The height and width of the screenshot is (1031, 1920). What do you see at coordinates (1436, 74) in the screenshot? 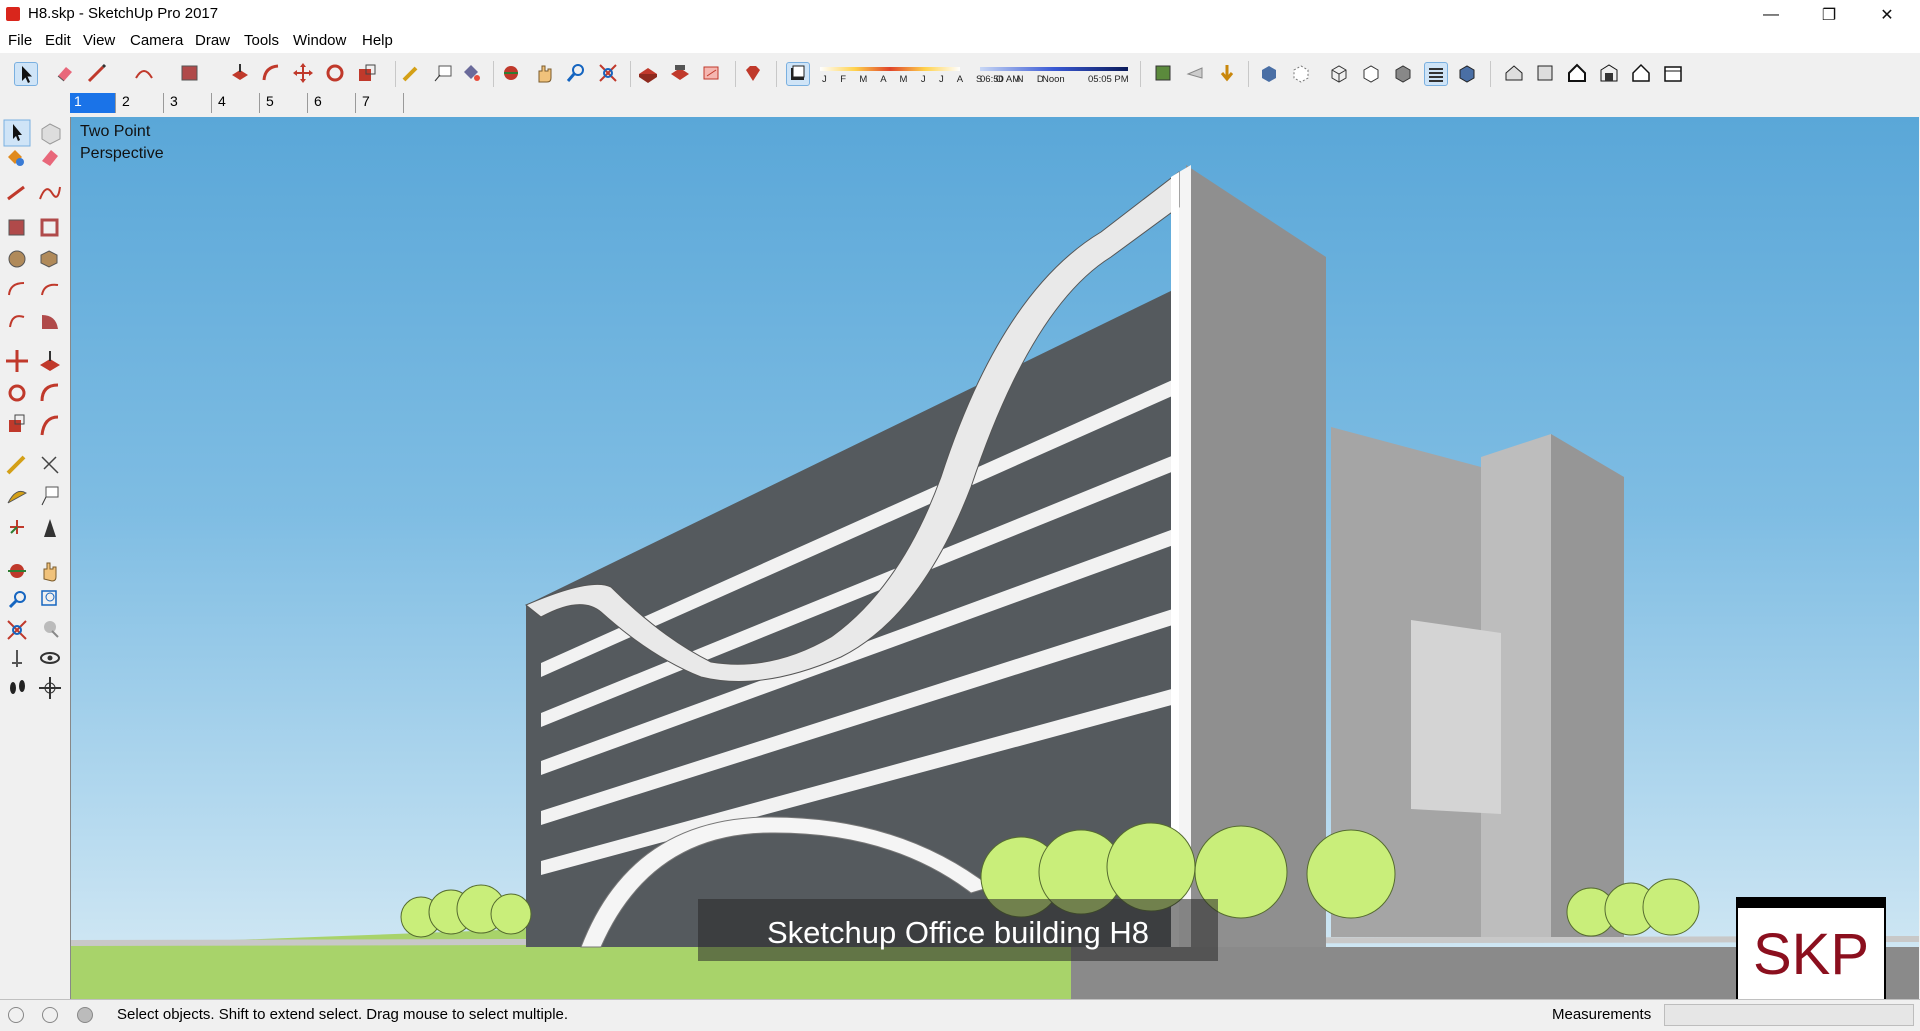
I see `shaded-textures-icon` at bounding box center [1436, 74].